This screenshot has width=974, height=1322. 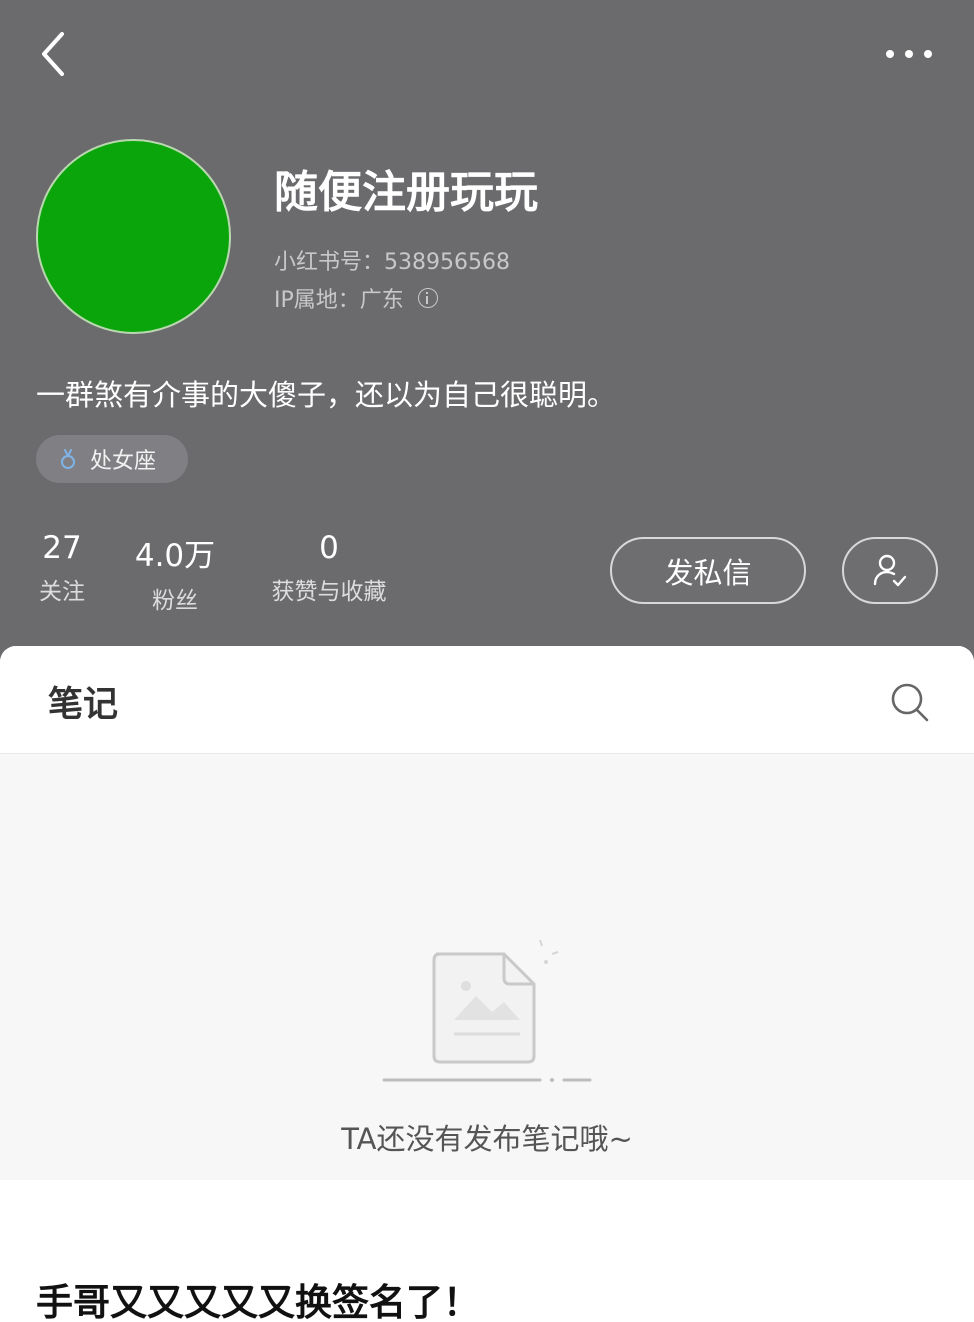 I want to click on search-button, so click(x=910, y=702).